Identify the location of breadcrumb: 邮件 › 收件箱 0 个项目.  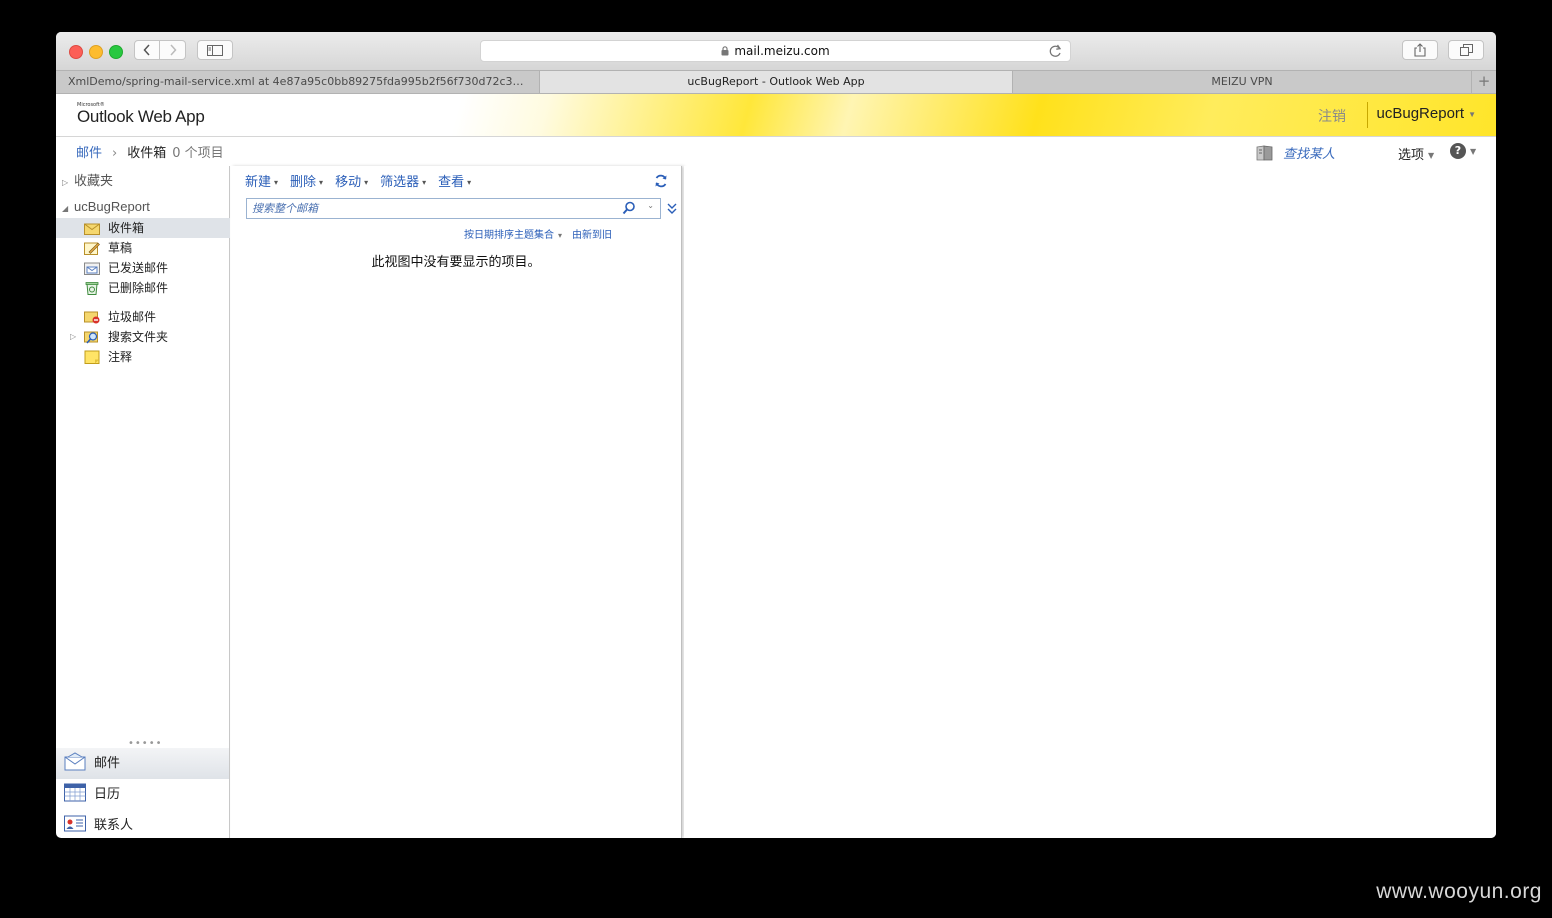
(150, 151).